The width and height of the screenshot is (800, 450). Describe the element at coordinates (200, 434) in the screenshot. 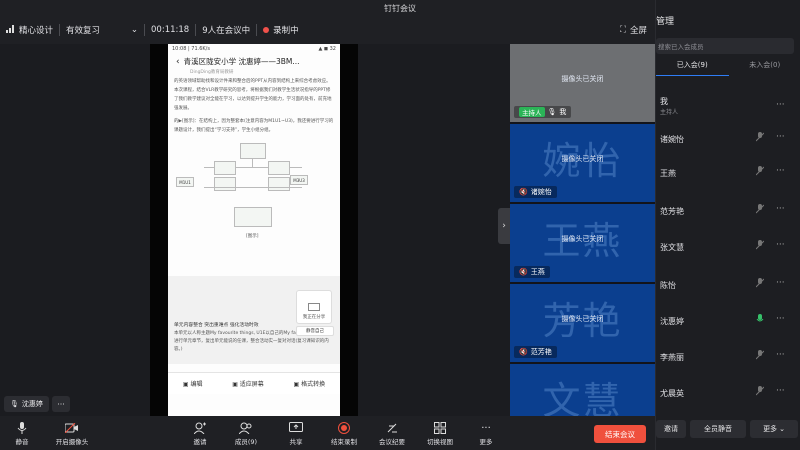

I see `invite-toolbar-button: 邀请` at that location.